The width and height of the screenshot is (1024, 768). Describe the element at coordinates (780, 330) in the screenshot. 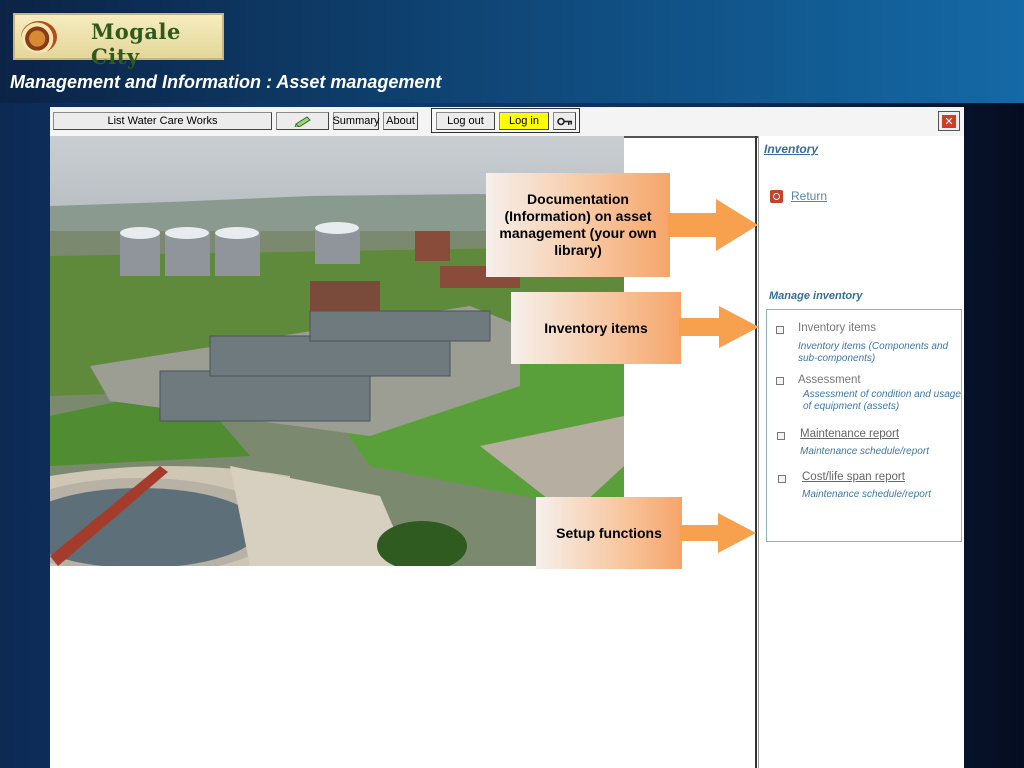

I see `inventory-items-checkbox` at that location.